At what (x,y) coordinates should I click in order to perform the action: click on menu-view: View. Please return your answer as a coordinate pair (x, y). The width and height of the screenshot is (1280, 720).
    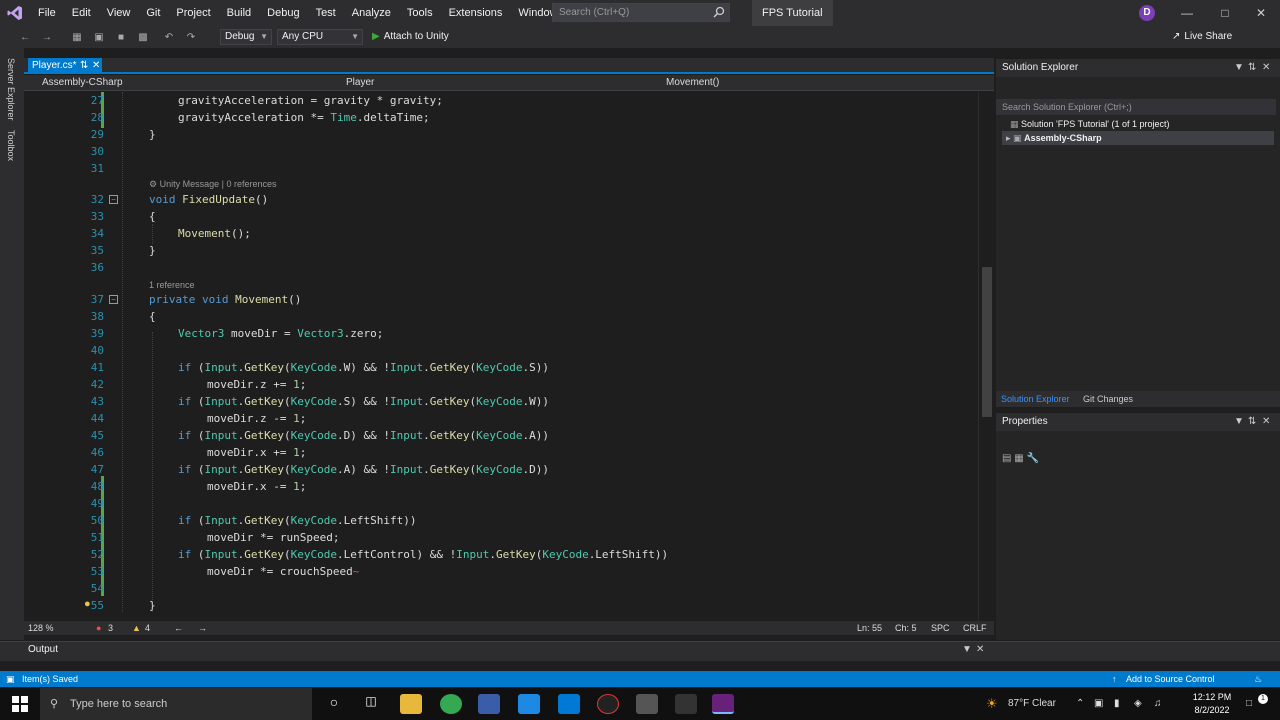
    Looking at the image, I should click on (119, 13).